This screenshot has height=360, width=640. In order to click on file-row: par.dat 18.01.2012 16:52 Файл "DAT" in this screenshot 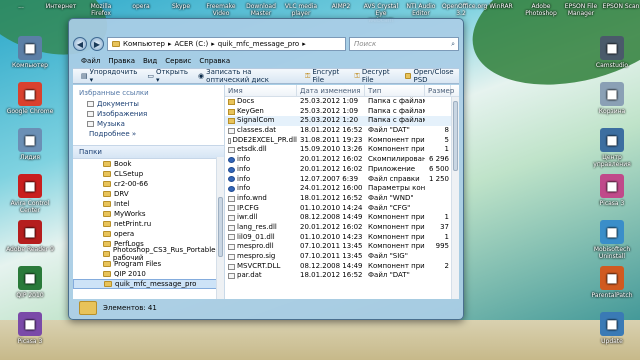, I will do `click(342, 276)`.